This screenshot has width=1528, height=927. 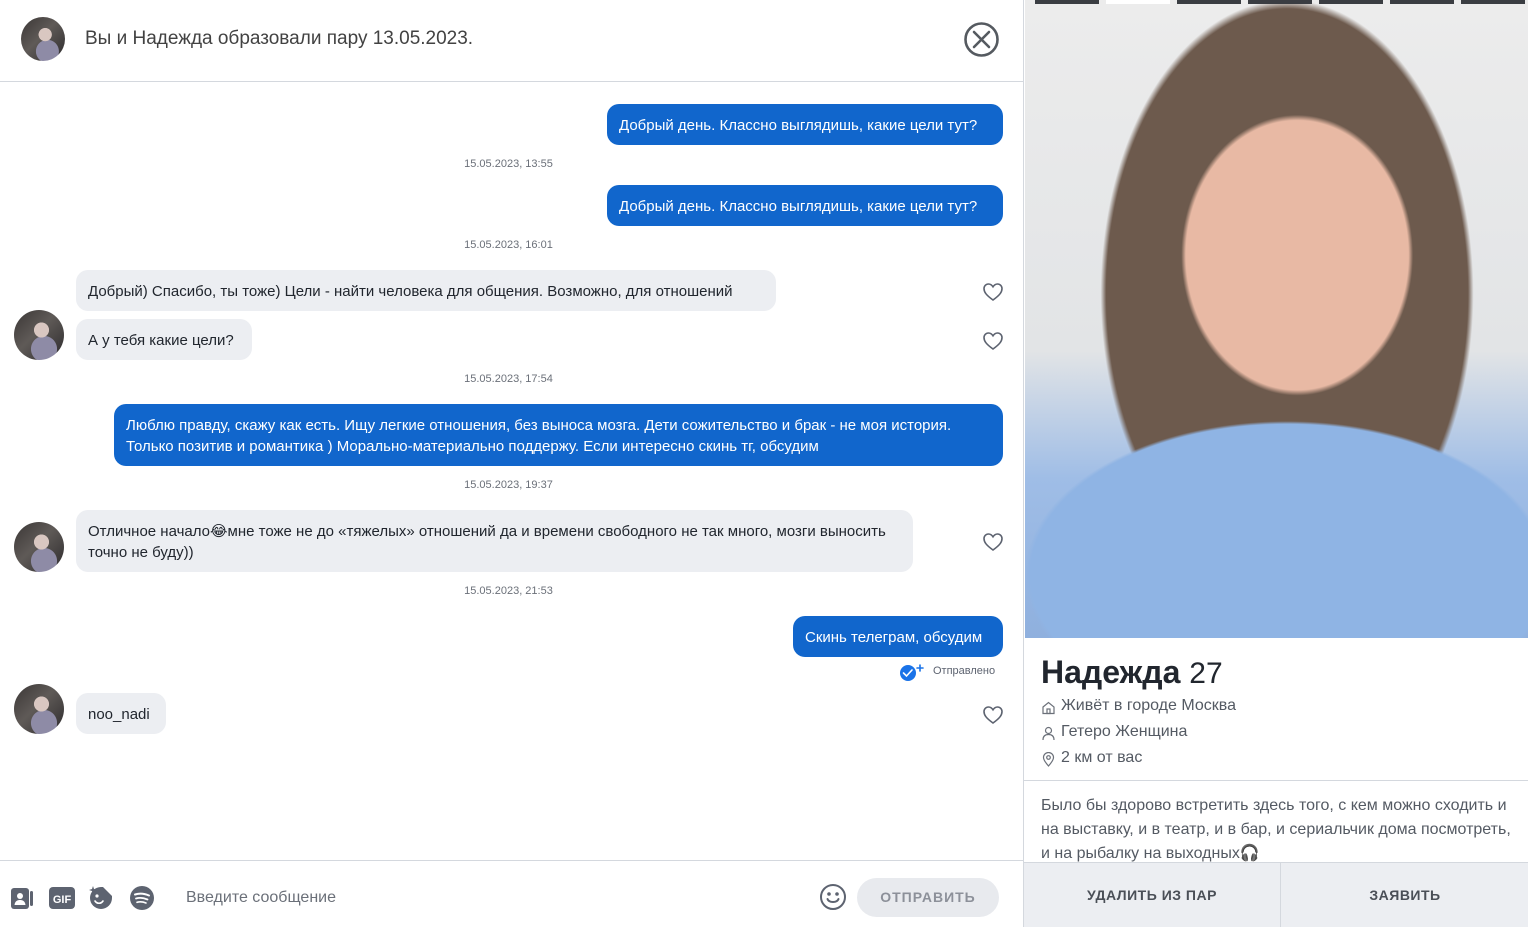 What do you see at coordinates (1048, 759) in the screenshot?
I see `location-pin-icon` at bounding box center [1048, 759].